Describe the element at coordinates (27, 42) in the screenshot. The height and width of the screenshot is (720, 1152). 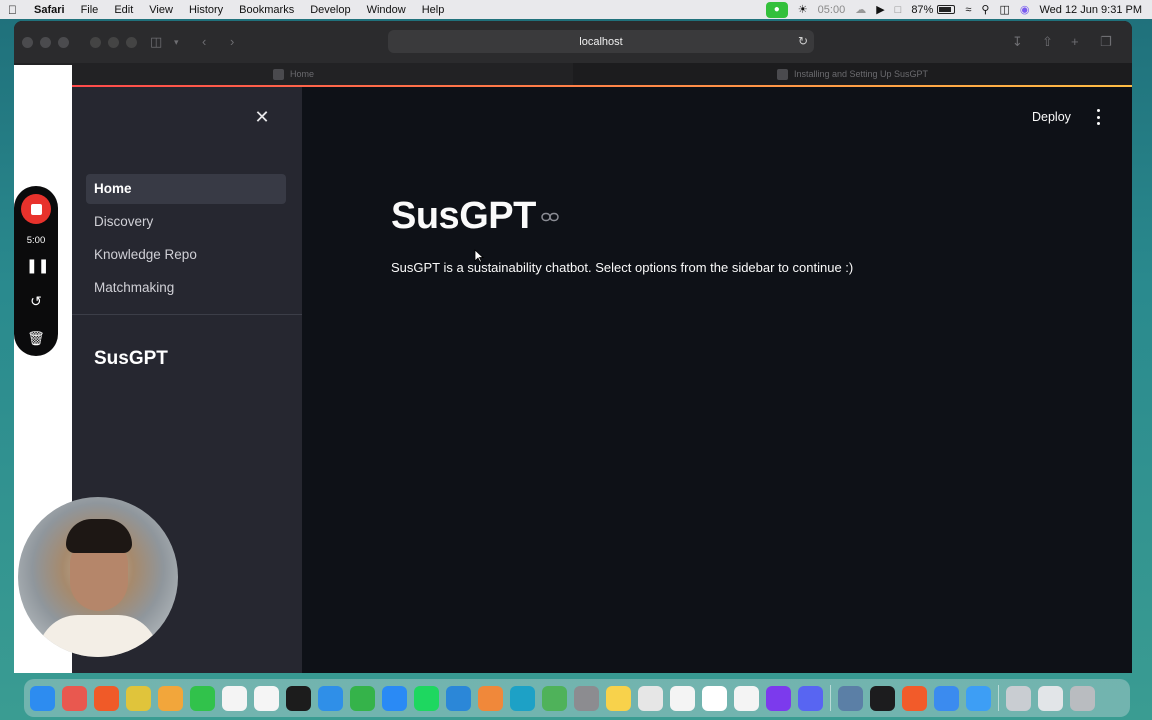
I see `close-window-button` at that location.